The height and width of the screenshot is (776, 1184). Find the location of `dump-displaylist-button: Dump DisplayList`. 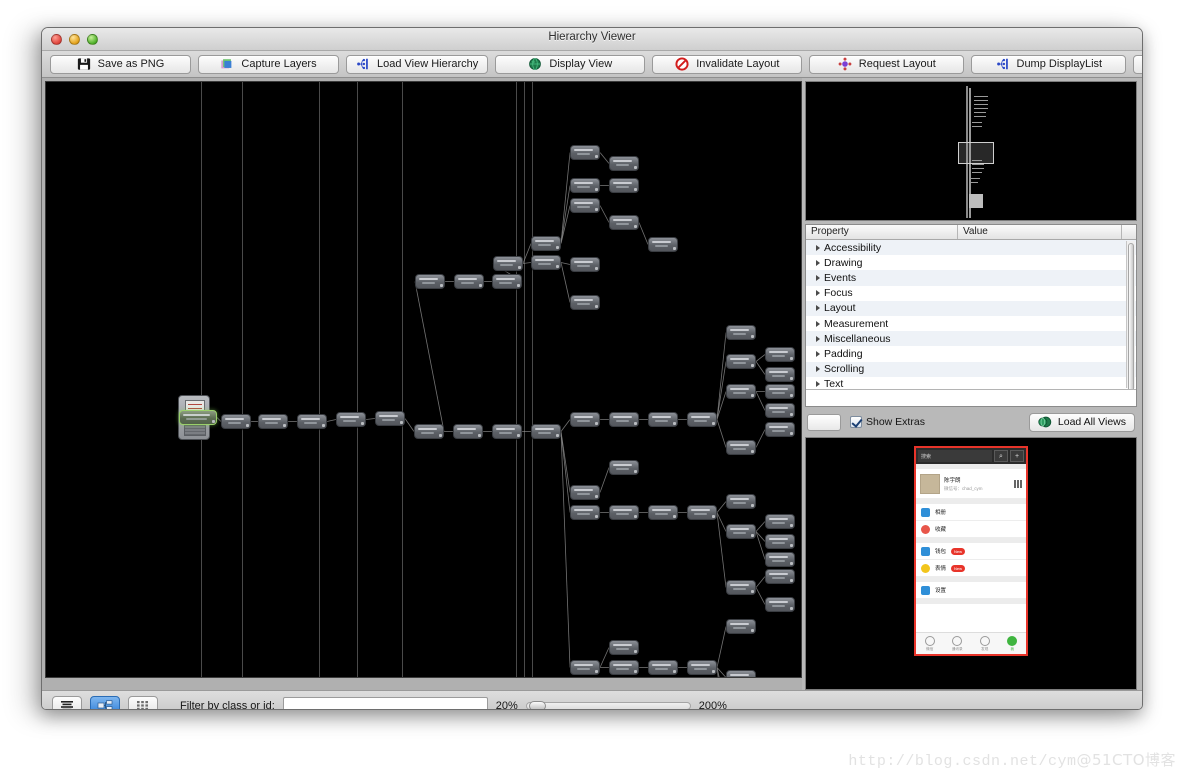

dump-displaylist-button: Dump DisplayList is located at coordinates (1049, 64).